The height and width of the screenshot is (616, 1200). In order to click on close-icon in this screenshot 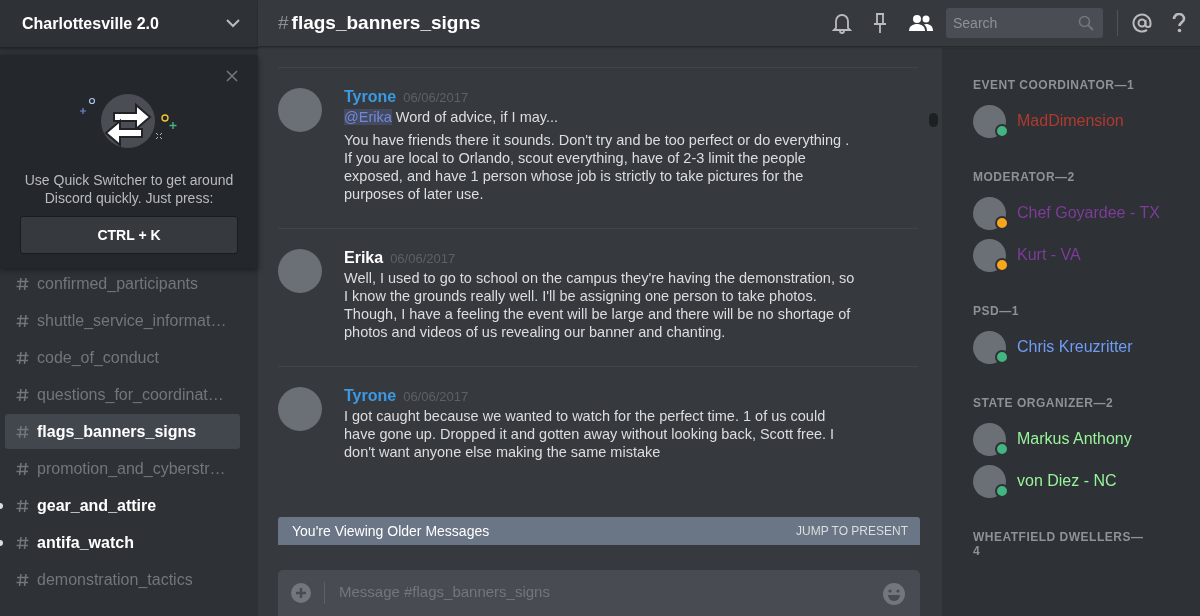, I will do `click(232, 76)`.